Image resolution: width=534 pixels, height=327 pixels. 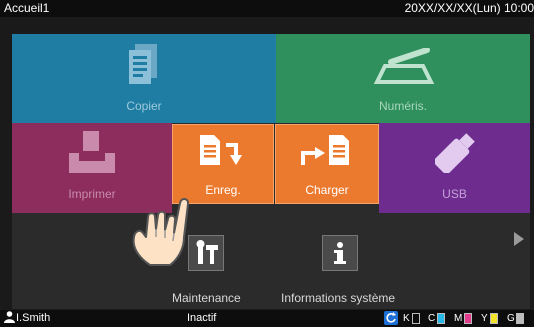 What do you see at coordinates (338, 298) in the screenshot?
I see `system-info-label: Informations système` at bounding box center [338, 298].